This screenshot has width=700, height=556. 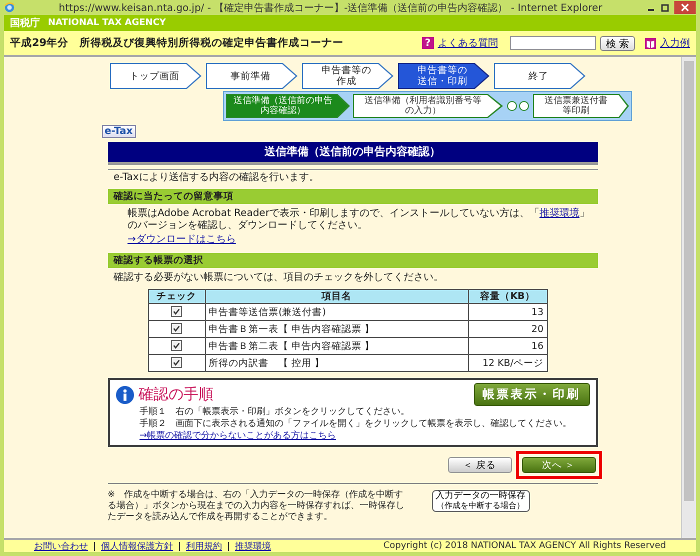 What do you see at coordinates (480, 465) in the screenshot?
I see `back-button: ＜ 戻る` at bounding box center [480, 465].